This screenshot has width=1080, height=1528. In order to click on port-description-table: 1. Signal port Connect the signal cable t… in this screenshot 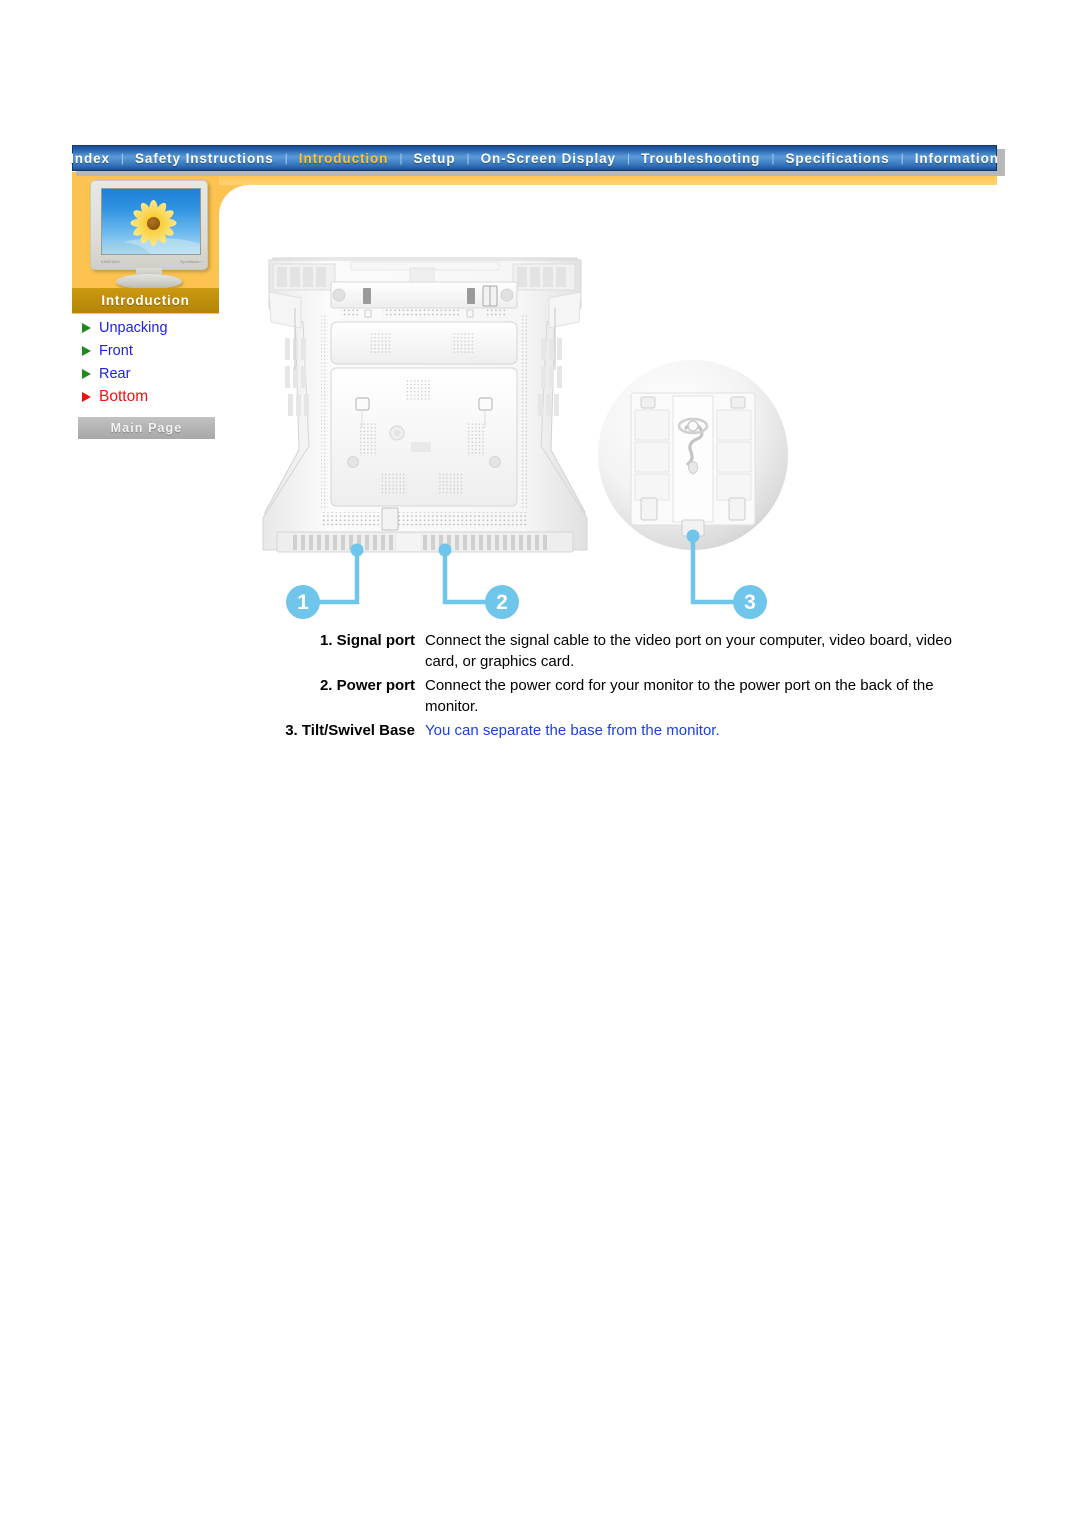, I will do `click(618, 687)`.